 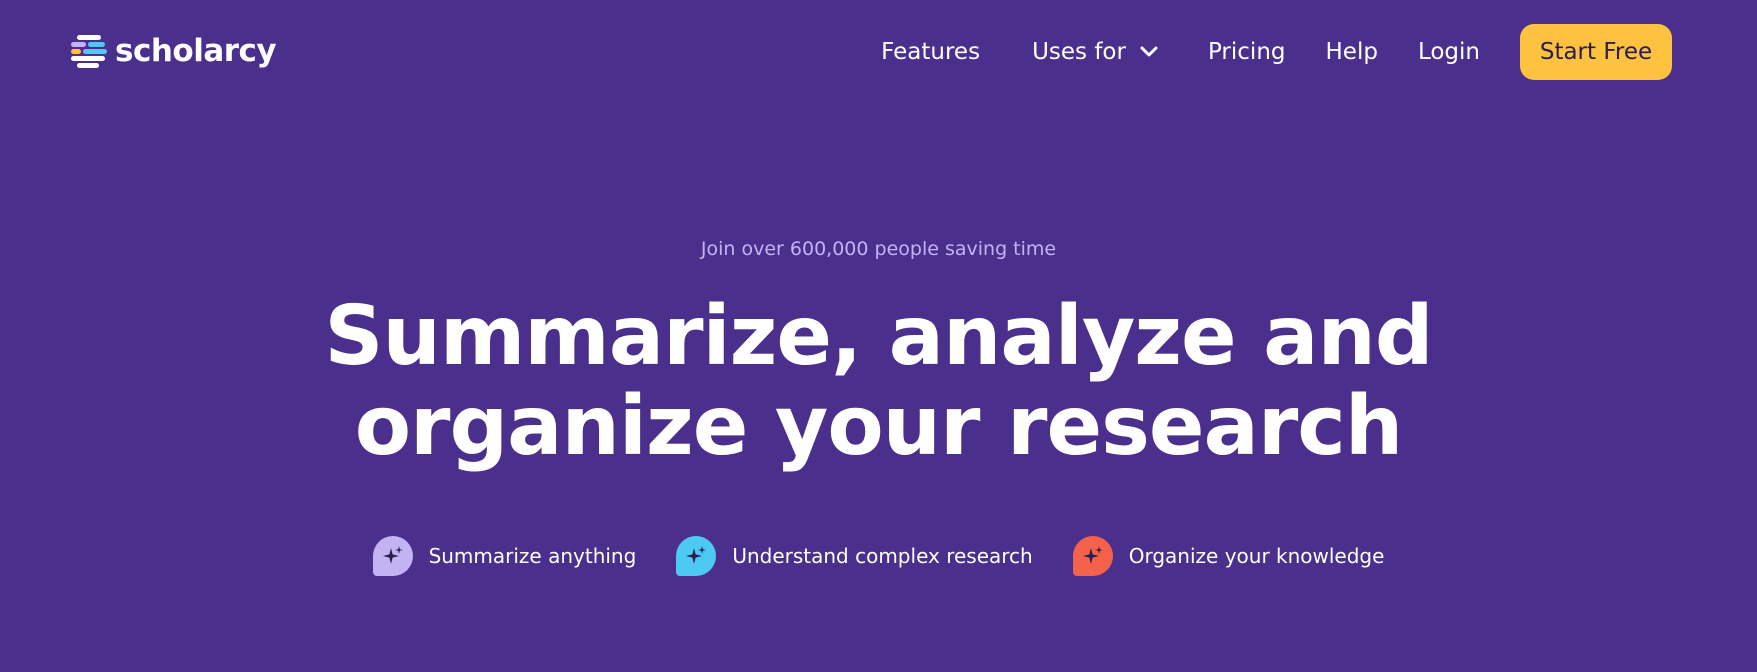 What do you see at coordinates (882, 556) in the screenshot?
I see `feature-label: Understand complex research` at bounding box center [882, 556].